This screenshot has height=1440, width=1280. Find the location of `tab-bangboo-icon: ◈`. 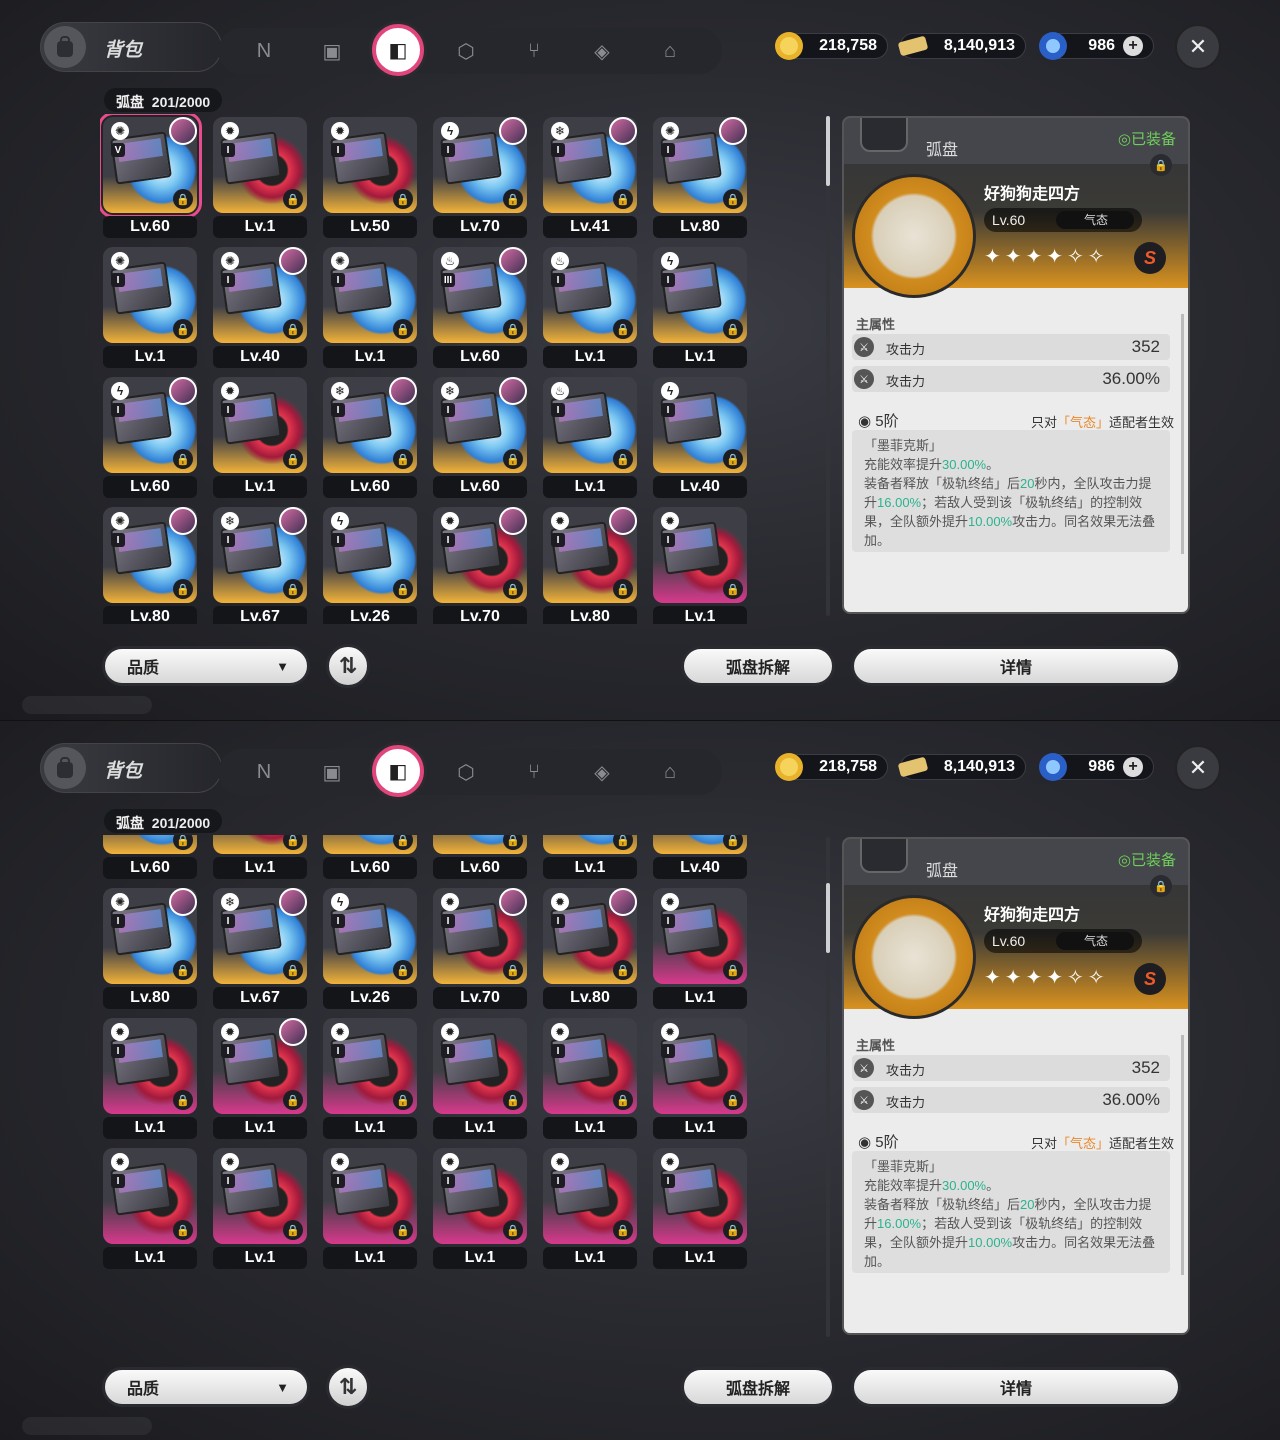

tab-bangboo-icon: ◈ is located at coordinates (602, 51).